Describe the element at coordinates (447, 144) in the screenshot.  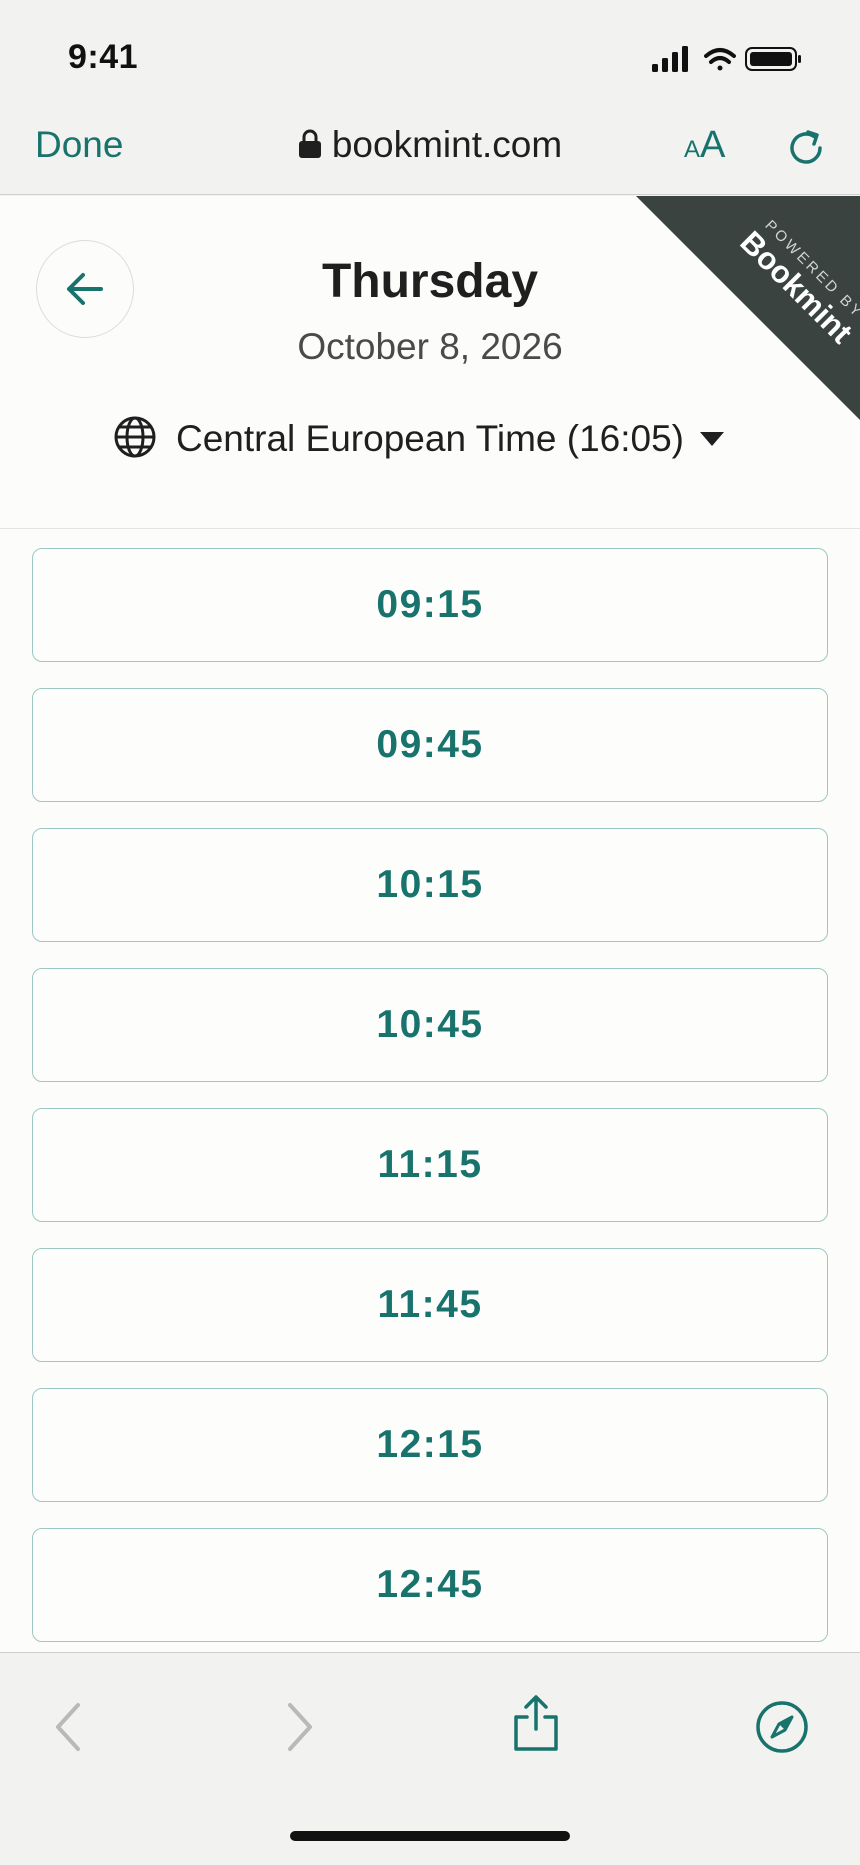
I see `url-text: bookmint.com` at that location.